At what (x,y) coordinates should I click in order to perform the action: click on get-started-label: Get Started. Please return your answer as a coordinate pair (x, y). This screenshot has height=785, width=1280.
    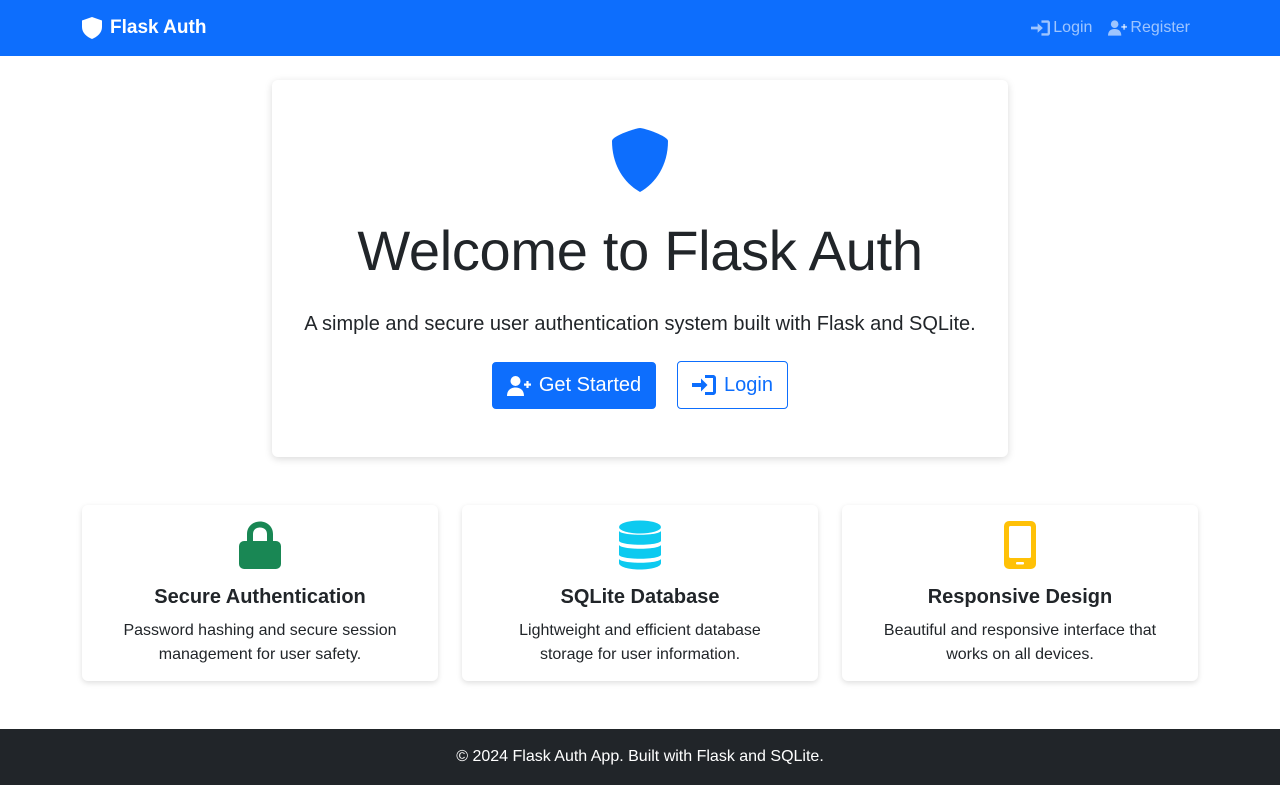
    Looking at the image, I should click on (590, 385).